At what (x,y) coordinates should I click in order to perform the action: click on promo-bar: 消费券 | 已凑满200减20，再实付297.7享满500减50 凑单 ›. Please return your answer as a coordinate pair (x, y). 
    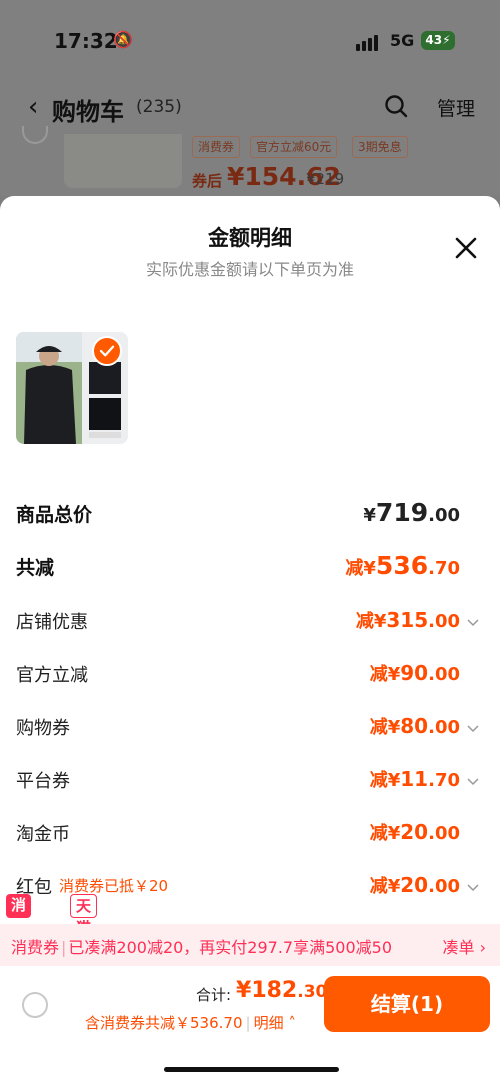
    Looking at the image, I should click on (250, 945).